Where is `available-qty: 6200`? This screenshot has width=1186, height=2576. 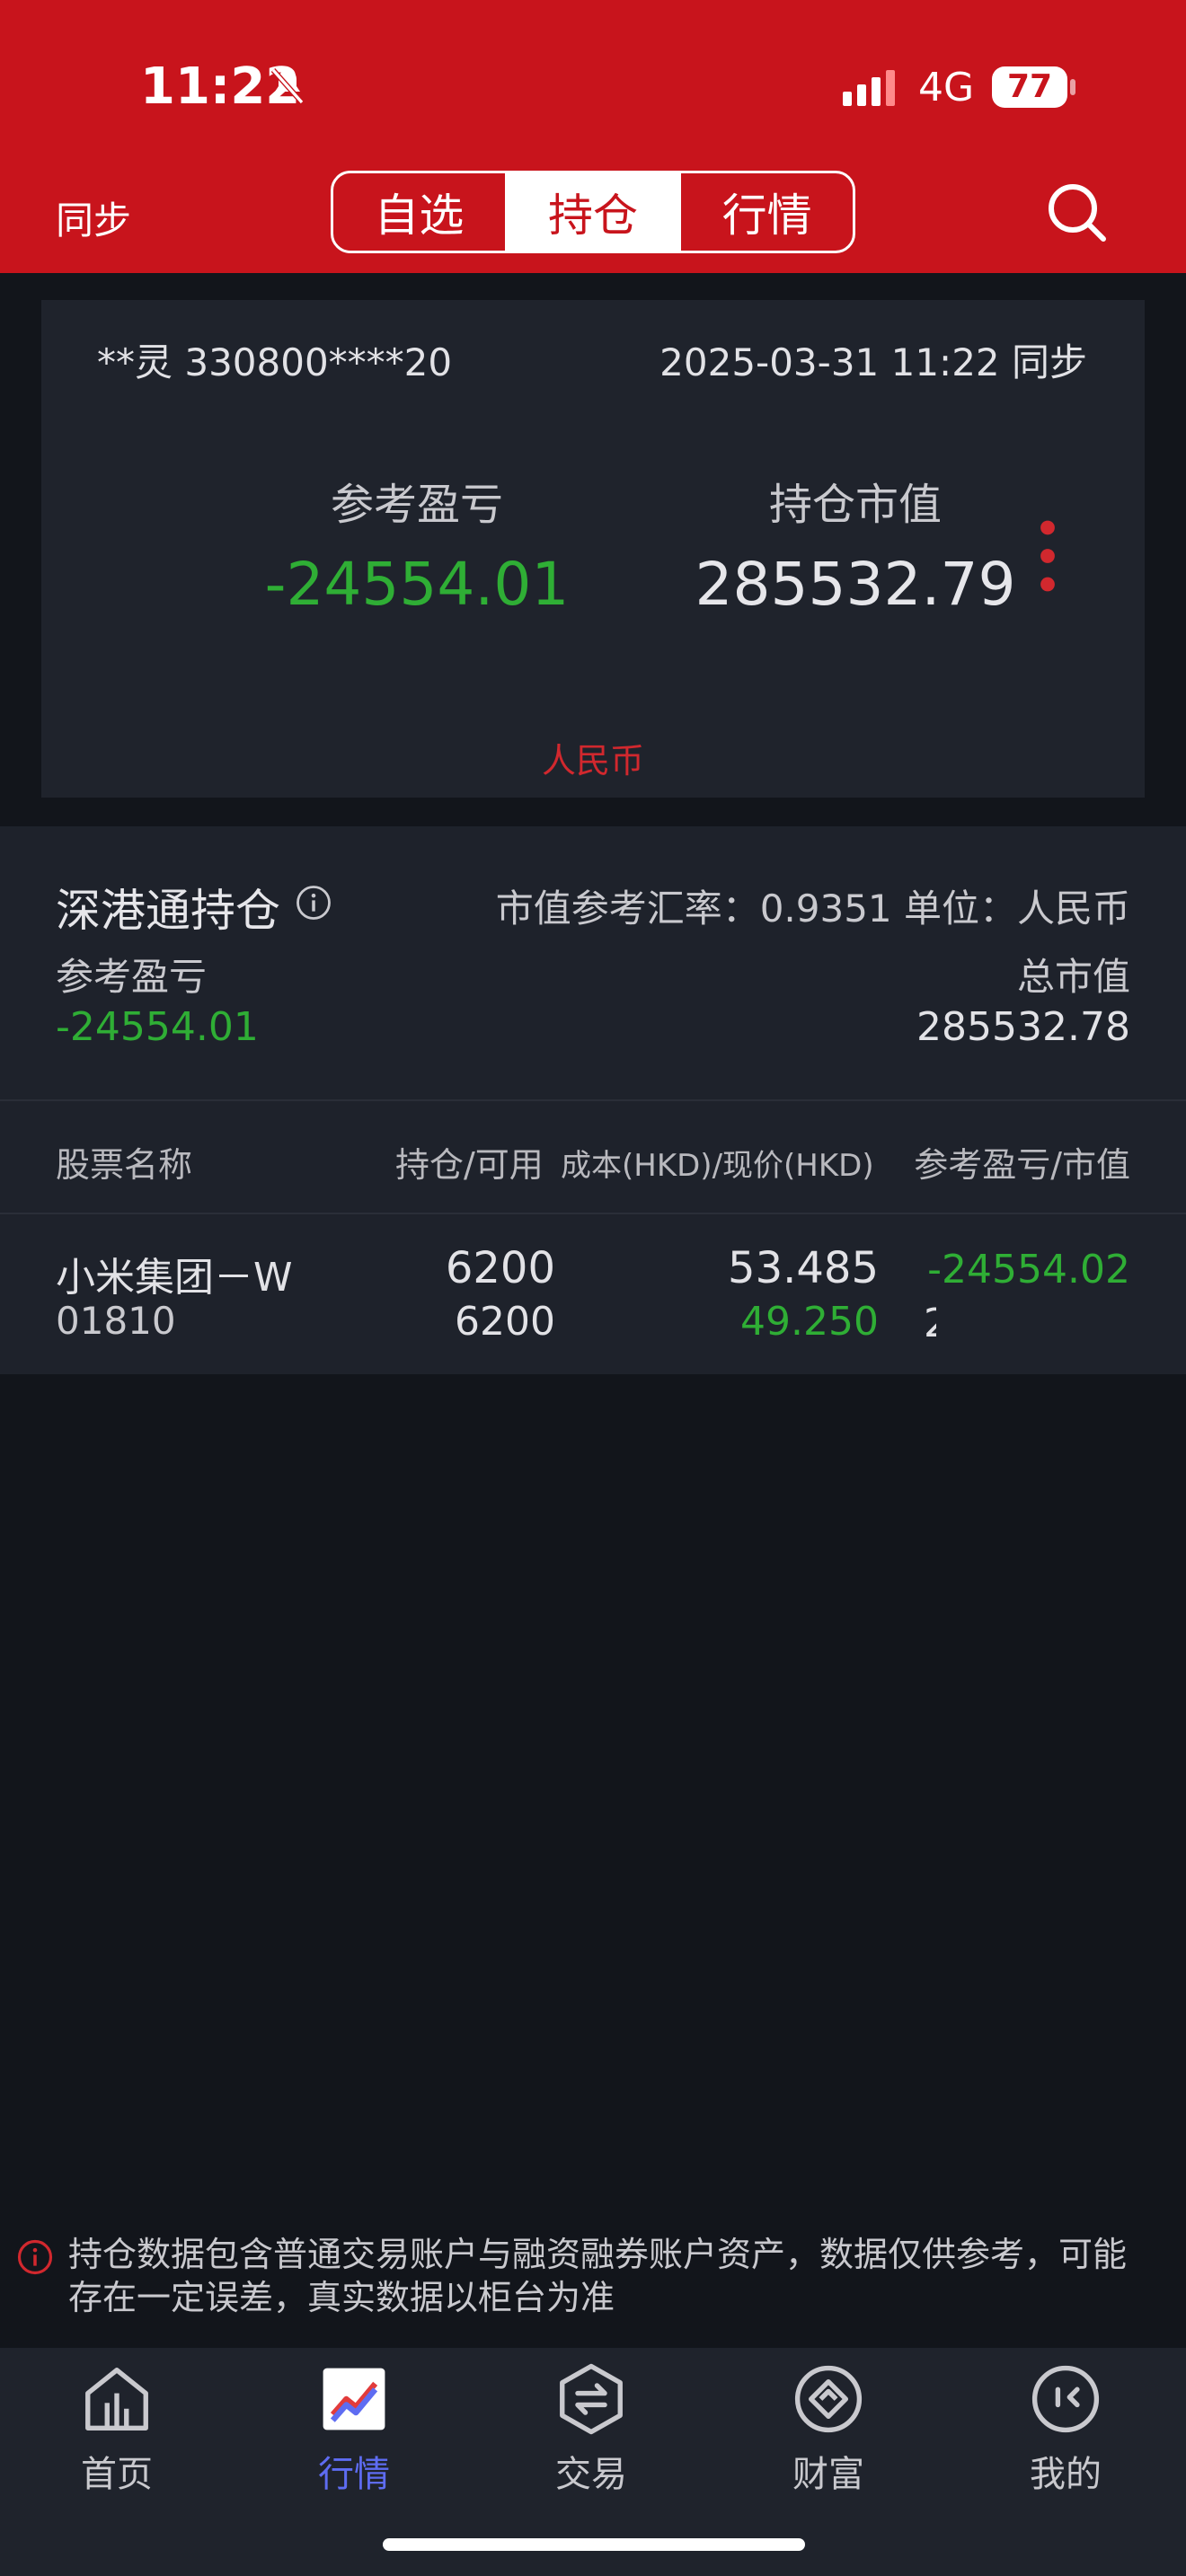
available-qty: 6200 is located at coordinates (505, 1322).